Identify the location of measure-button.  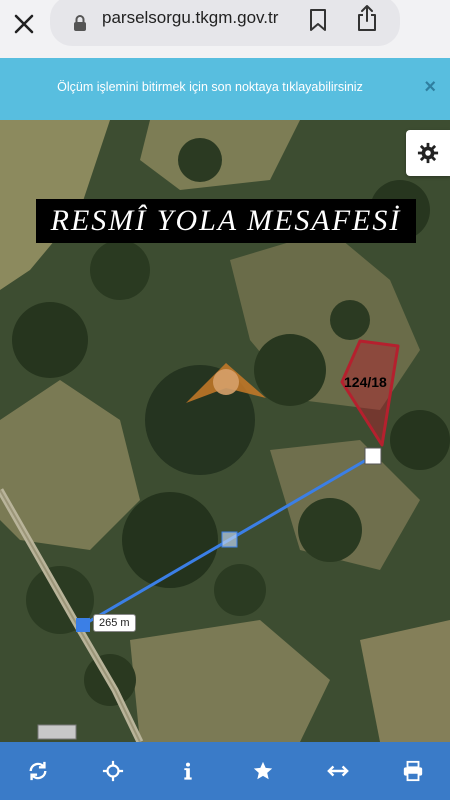
(338, 771).